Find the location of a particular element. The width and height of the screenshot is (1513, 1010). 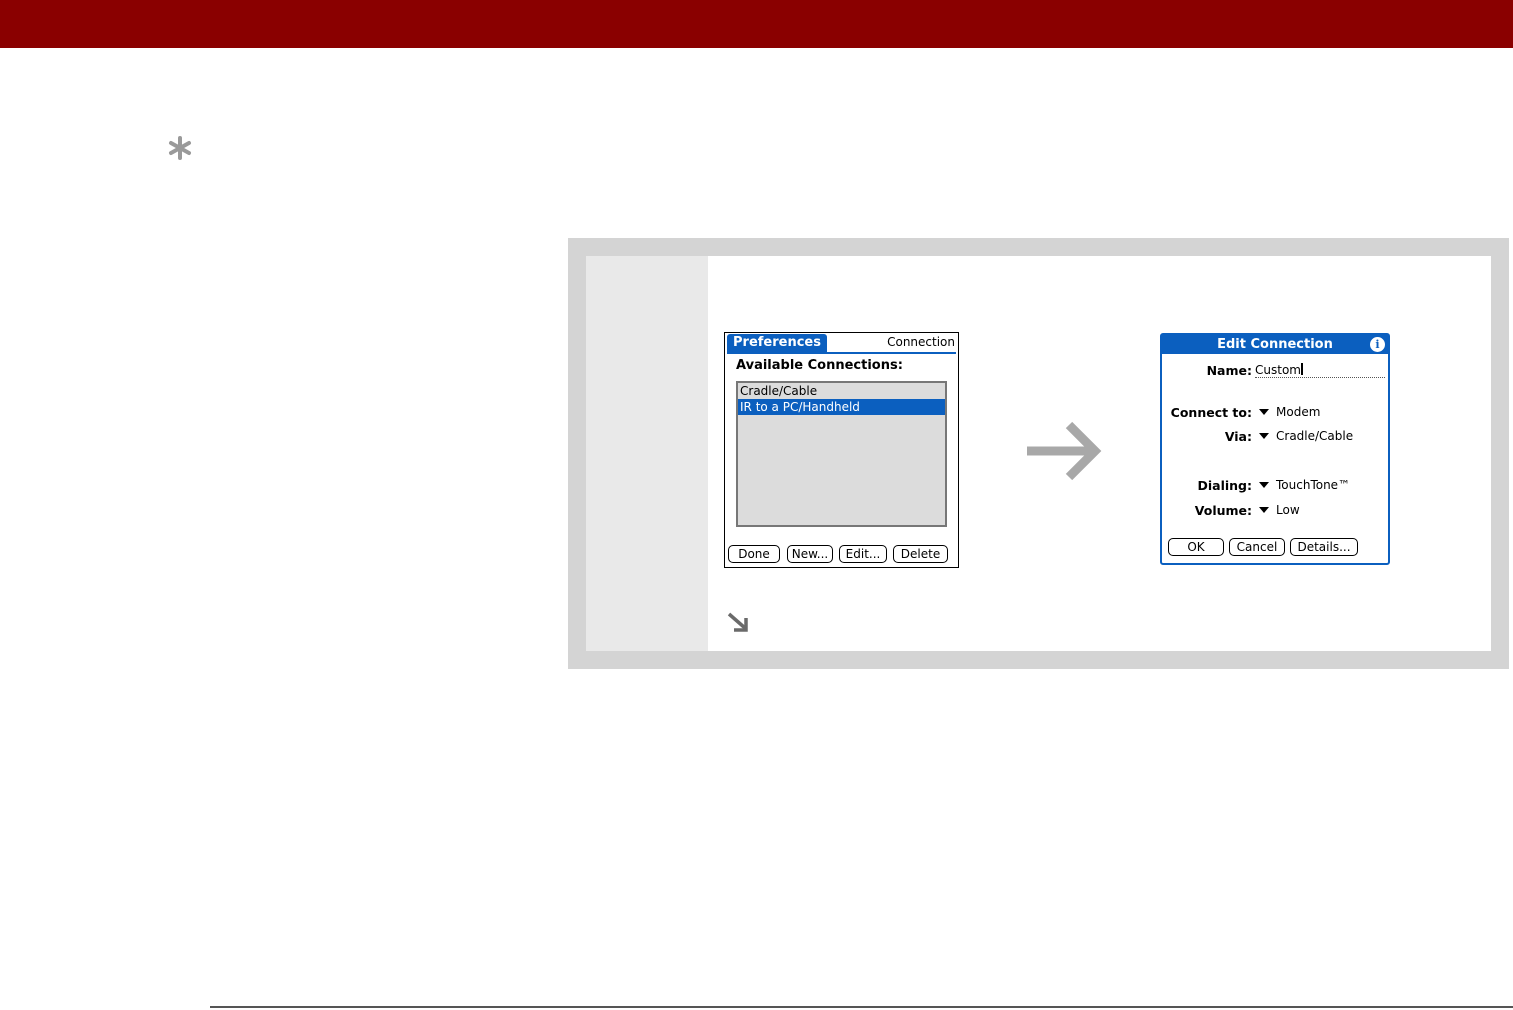

dialing-value: TouchTone™ is located at coordinates (1313, 485).